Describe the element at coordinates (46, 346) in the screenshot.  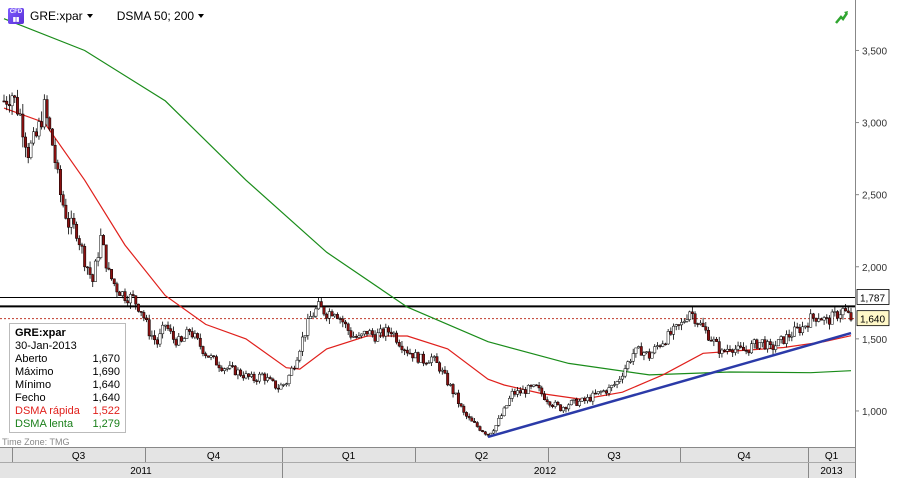
I see `legend-date: 30-Jan-2013` at that location.